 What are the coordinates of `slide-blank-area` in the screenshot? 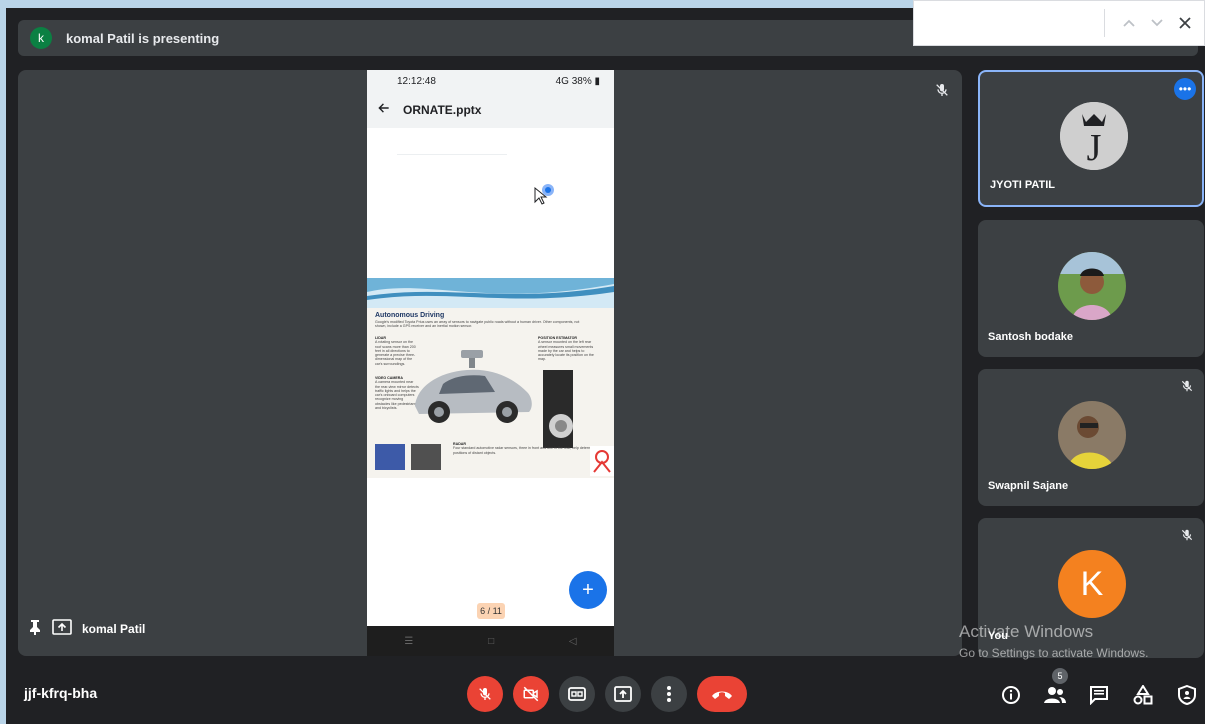 It's located at (490, 203).